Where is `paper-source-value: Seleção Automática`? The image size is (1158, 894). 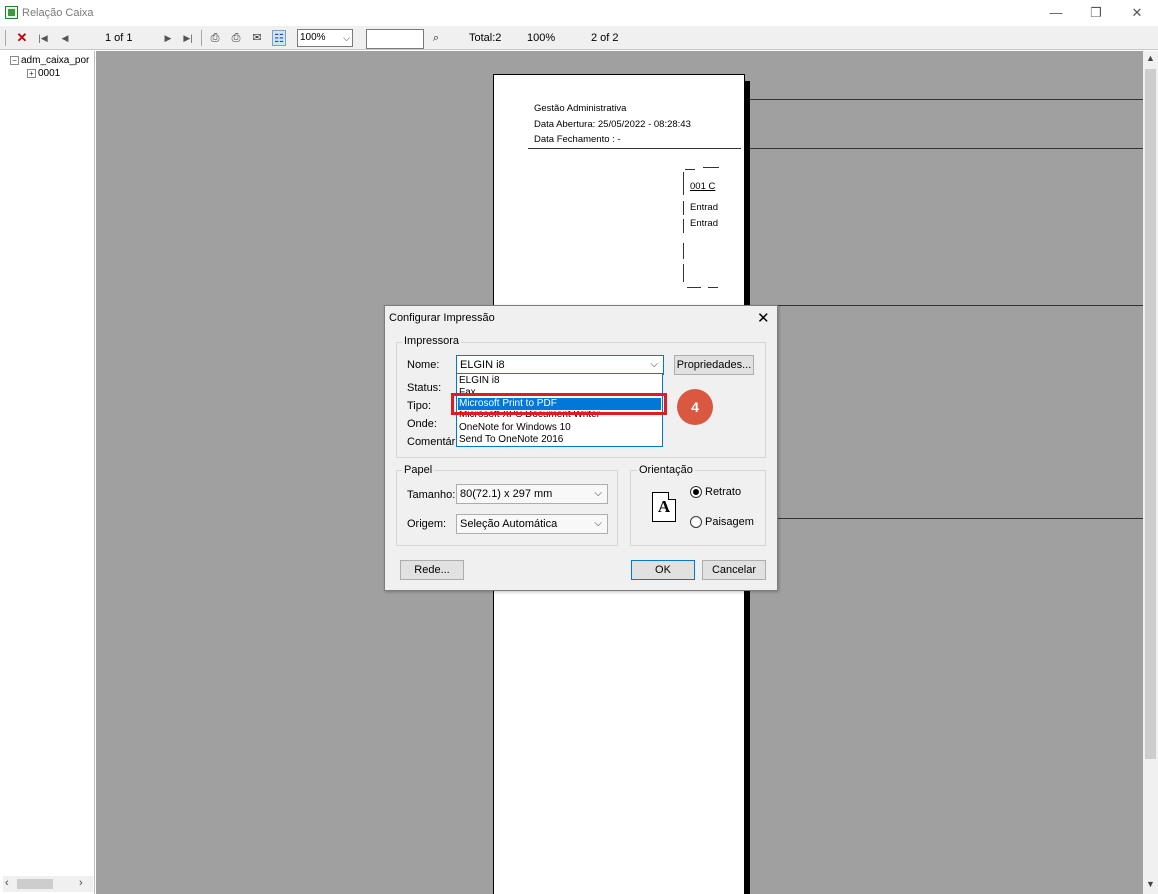
paper-source-value: Seleção Automática is located at coordinates (509, 524).